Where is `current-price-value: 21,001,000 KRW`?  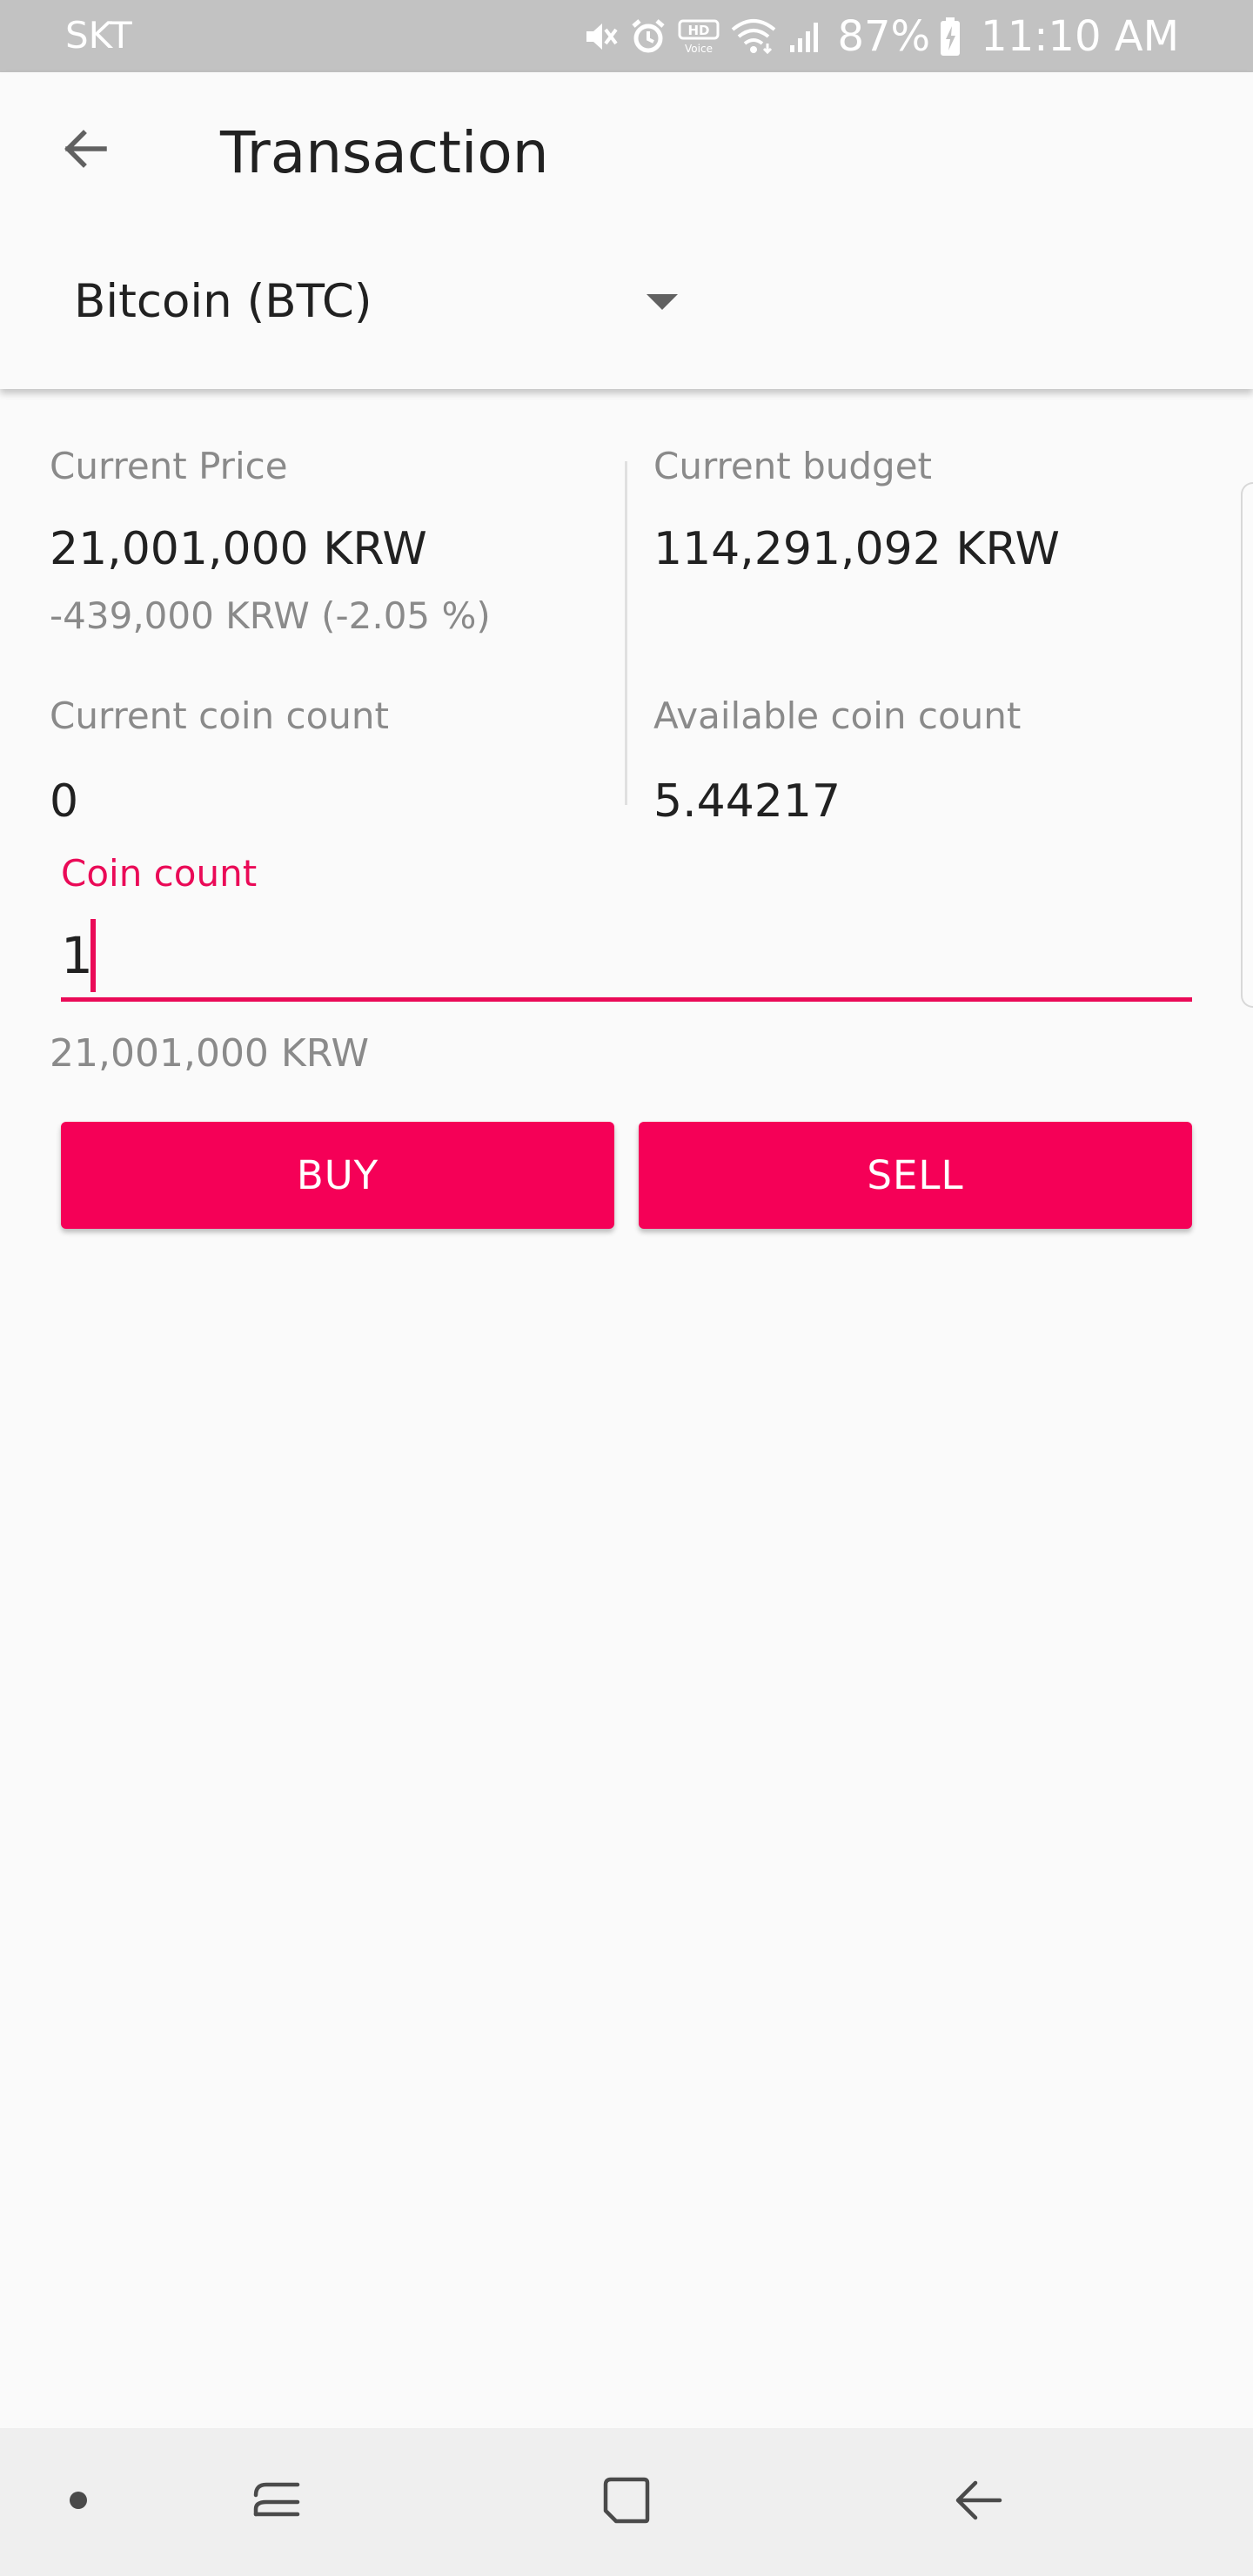
current-price-value: 21,001,000 KRW is located at coordinates (239, 549).